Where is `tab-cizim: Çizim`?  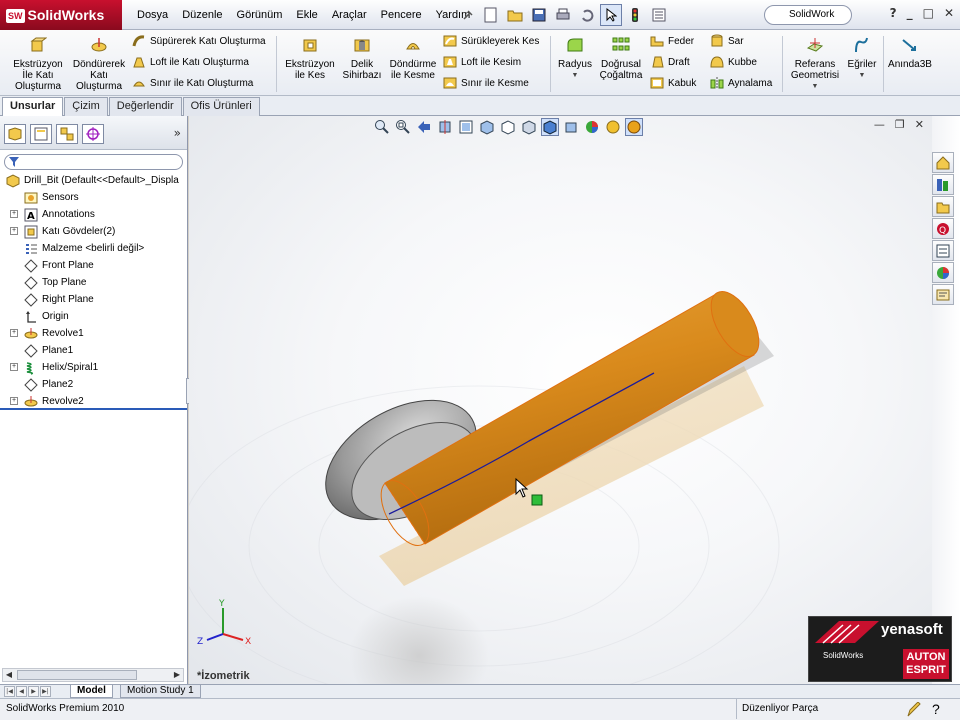
tab-cizim: Çizim is located at coordinates (86, 106).